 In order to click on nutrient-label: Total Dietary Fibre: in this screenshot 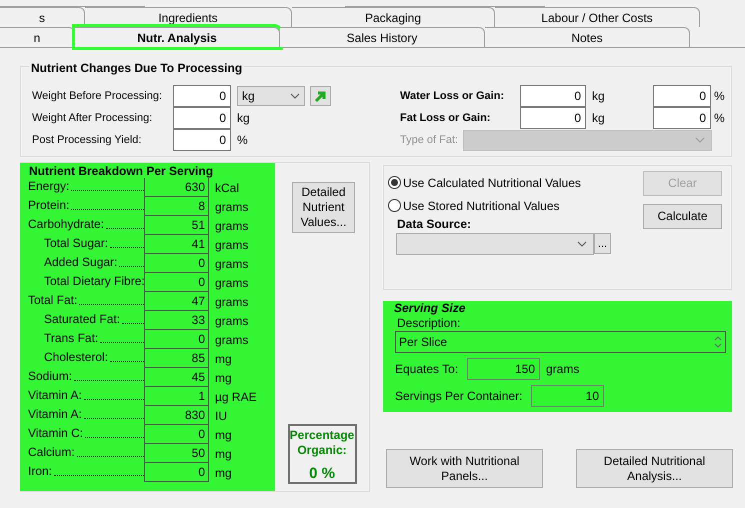, I will do `click(94, 281)`.